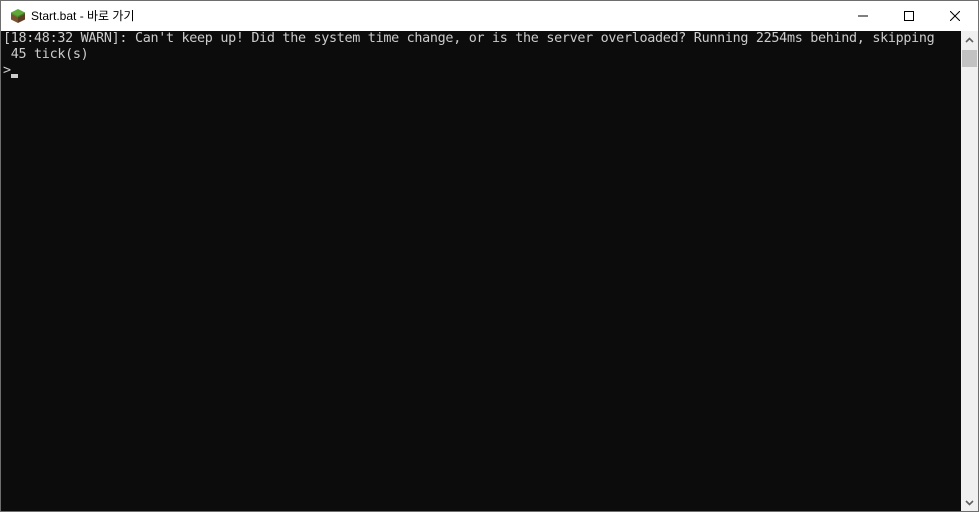  Describe the element at coordinates (46, 54) in the screenshot. I see `console-line: 45 tick(s)` at that location.